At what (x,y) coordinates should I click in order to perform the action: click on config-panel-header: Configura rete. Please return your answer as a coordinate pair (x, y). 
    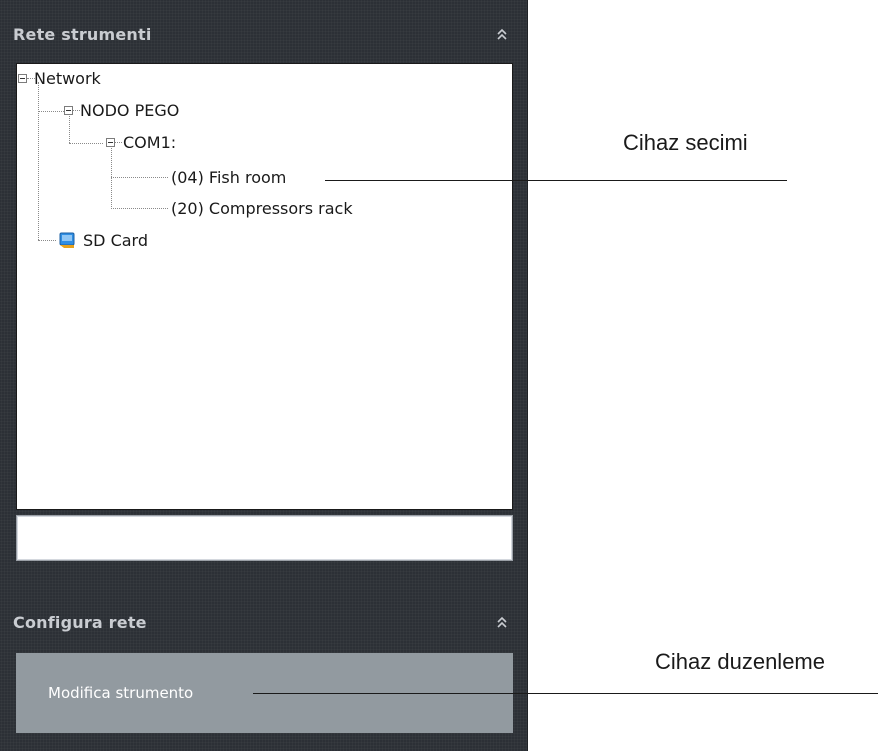
    Looking at the image, I should click on (263, 622).